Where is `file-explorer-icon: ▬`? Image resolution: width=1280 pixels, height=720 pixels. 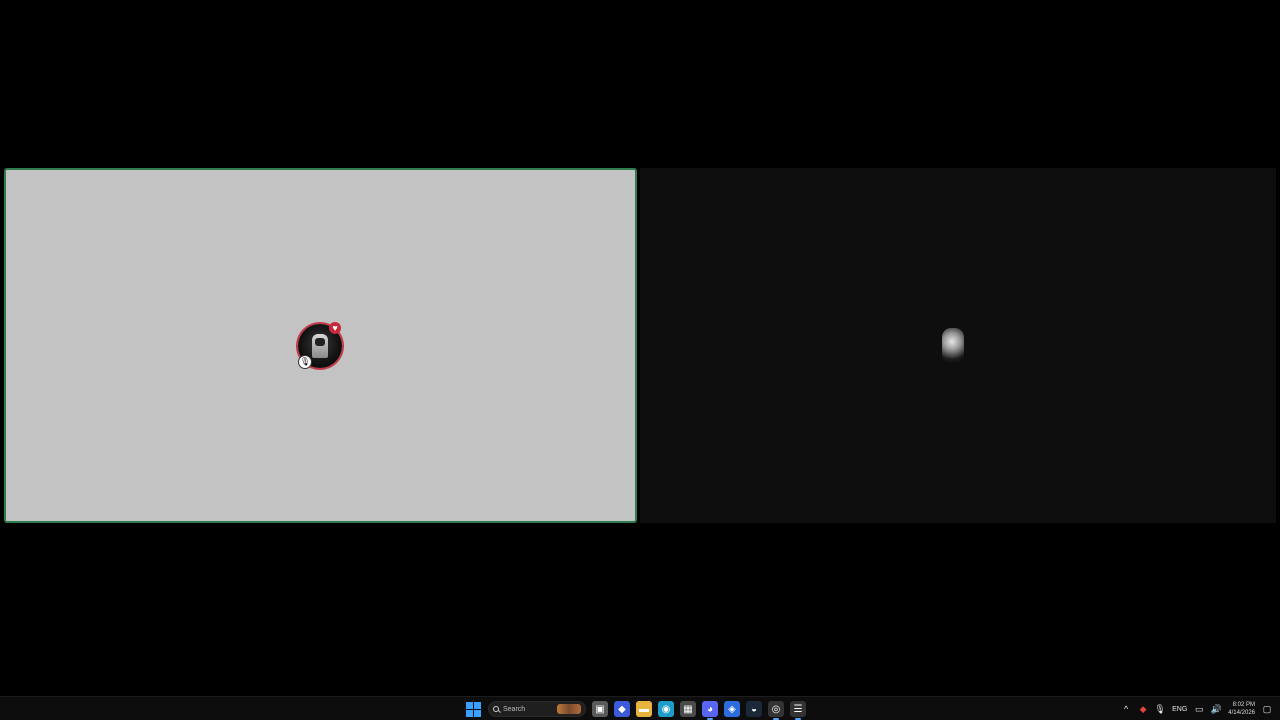 file-explorer-icon: ▬ is located at coordinates (644, 709).